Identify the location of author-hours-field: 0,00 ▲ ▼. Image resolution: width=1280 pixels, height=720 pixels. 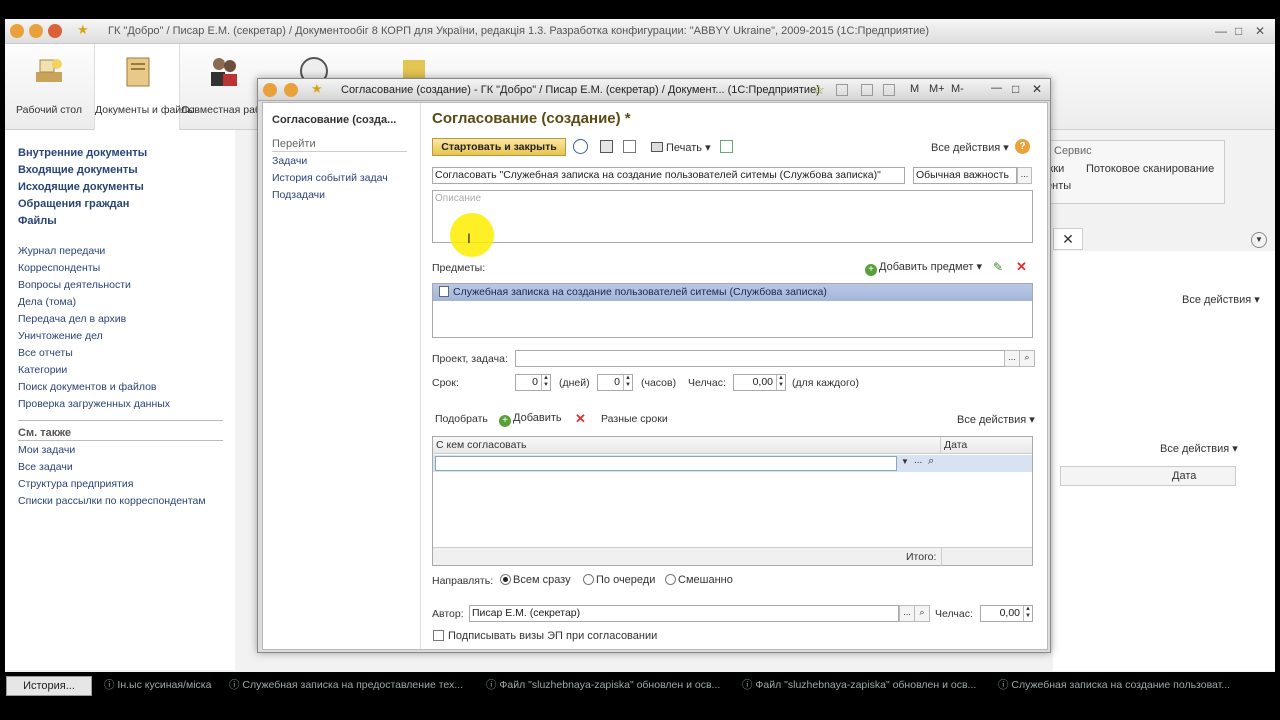
(1006, 613).